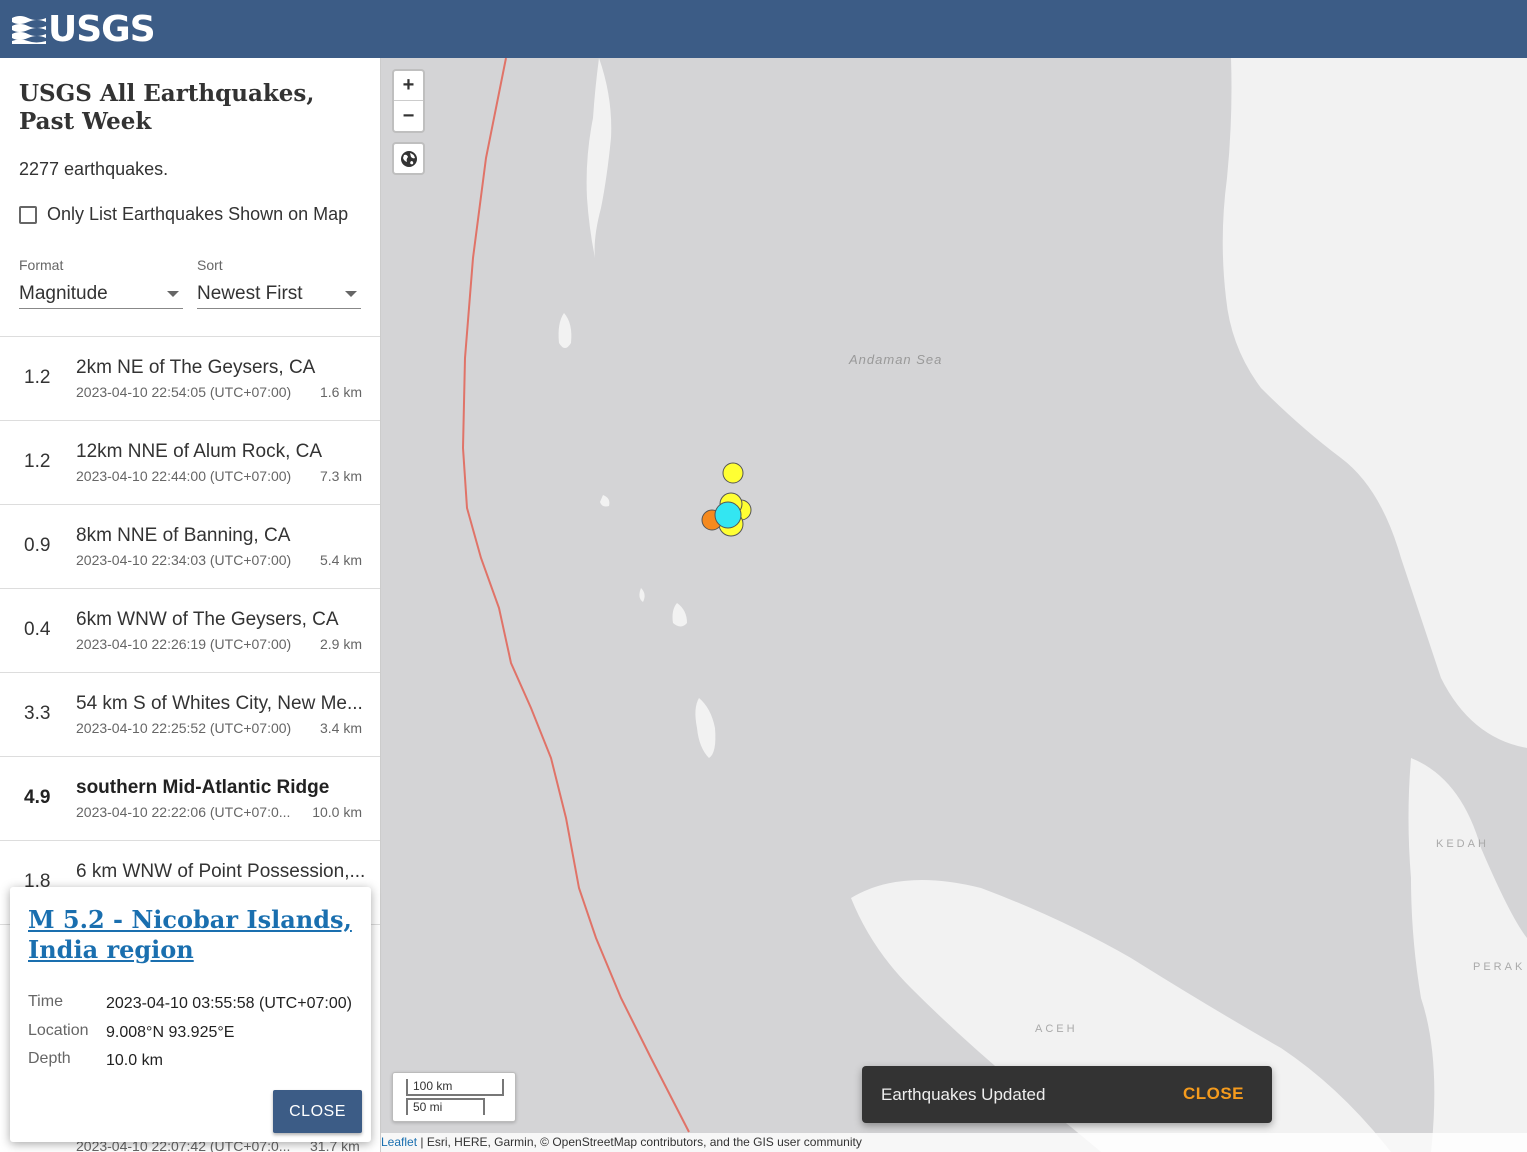  What do you see at coordinates (184, 728) in the screenshot?
I see `event-time: 2023-04-10 22:25:52 (UTC+07:00)` at bounding box center [184, 728].